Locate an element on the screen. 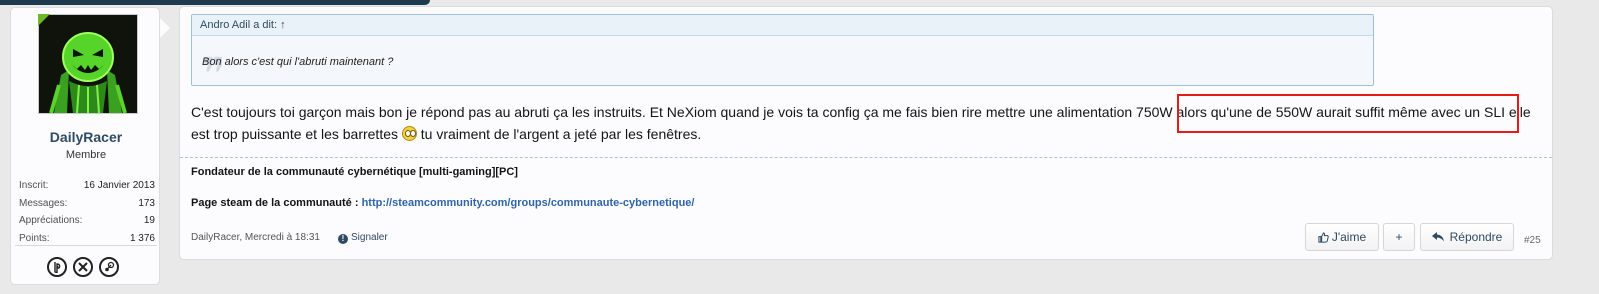  sidebar-arrow is located at coordinates (165, 28).